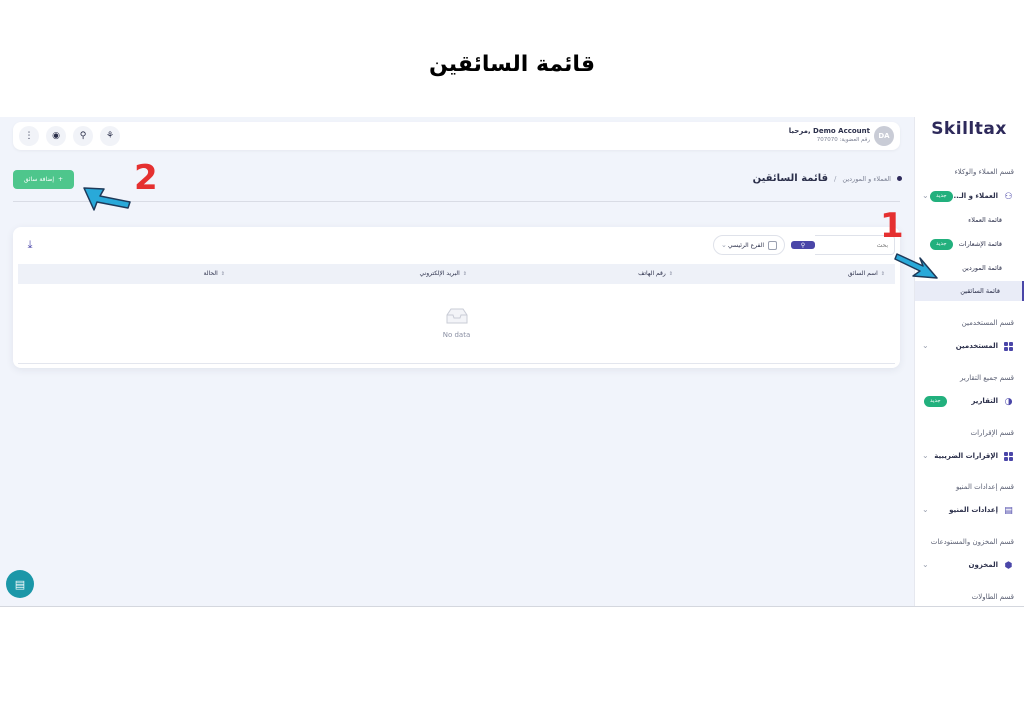 The image size is (1024, 724). Describe the element at coordinates (884, 136) in the screenshot. I see `avatar: DA` at that location.